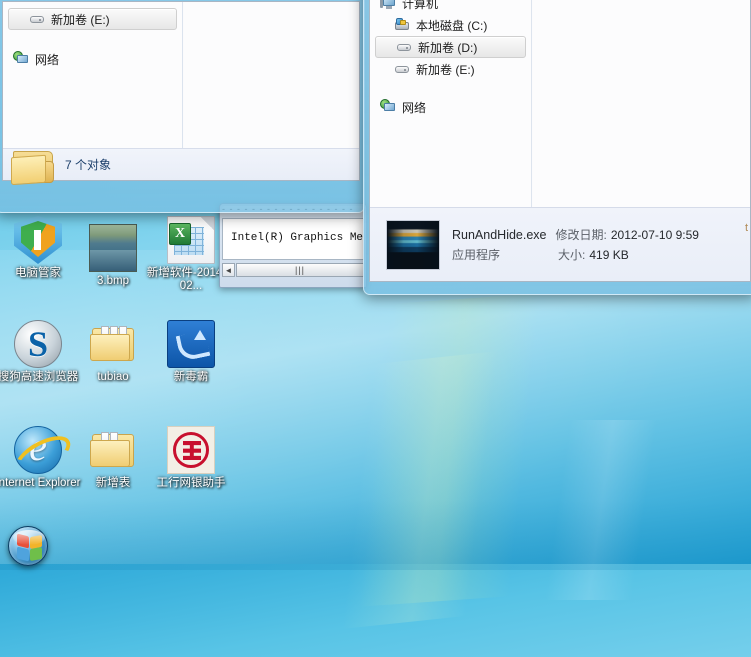 The image size is (751, 657). I want to click on desktop-icon-xin-duba: 新毒霸, so click(191, 352).